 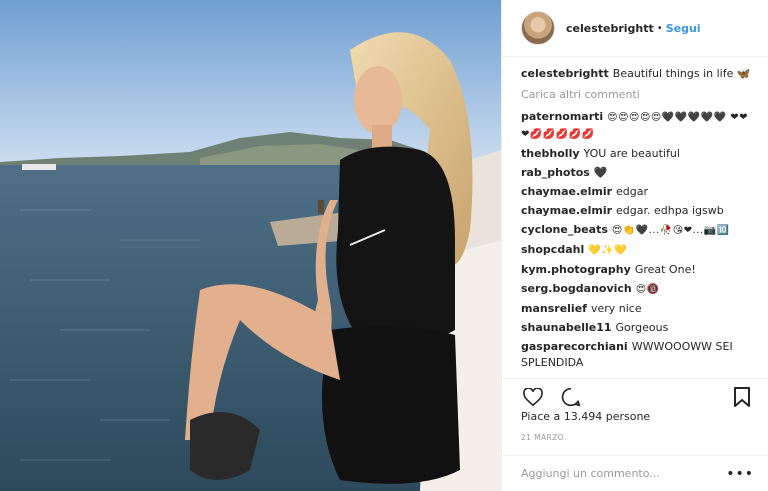 I want to click on comment-username: shaunabelle11, so click(x=566, y=327).